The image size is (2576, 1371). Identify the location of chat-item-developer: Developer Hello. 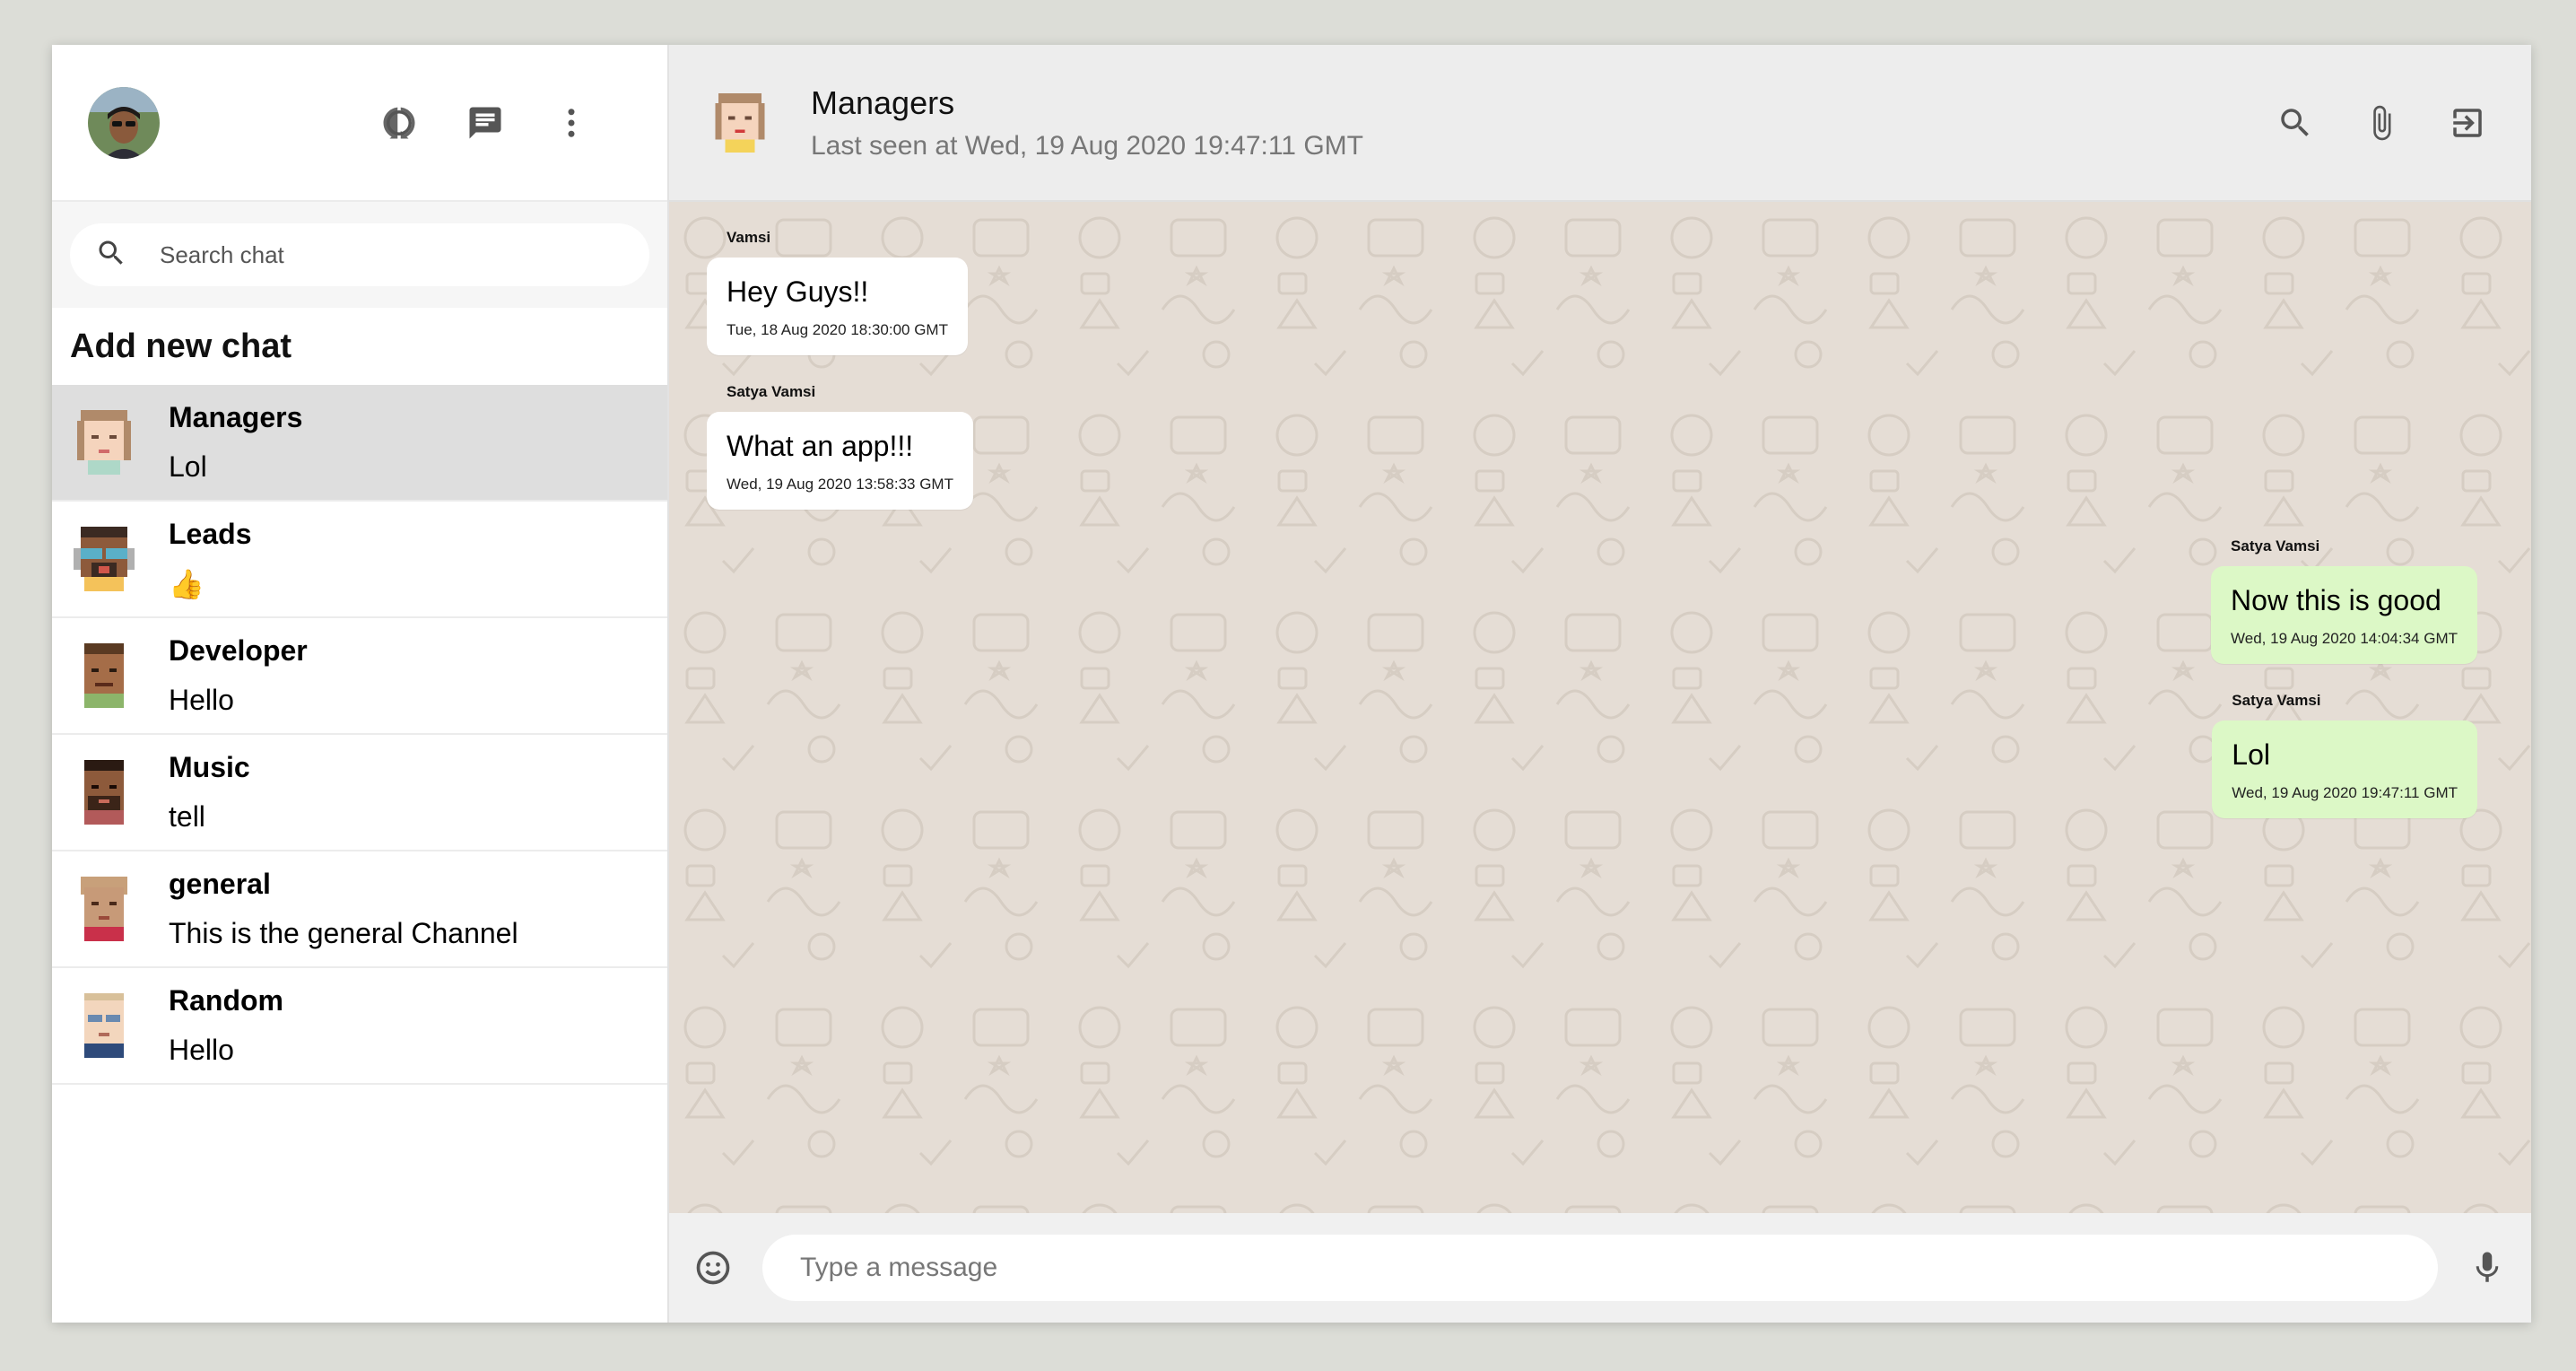
(359, 676).